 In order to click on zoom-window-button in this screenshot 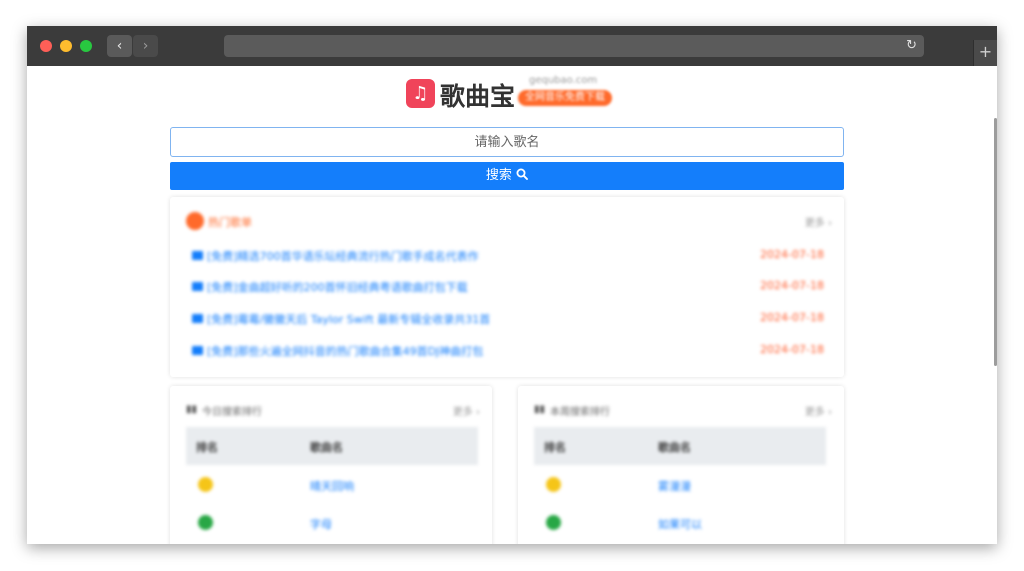, I will do `click(86, 46)`.